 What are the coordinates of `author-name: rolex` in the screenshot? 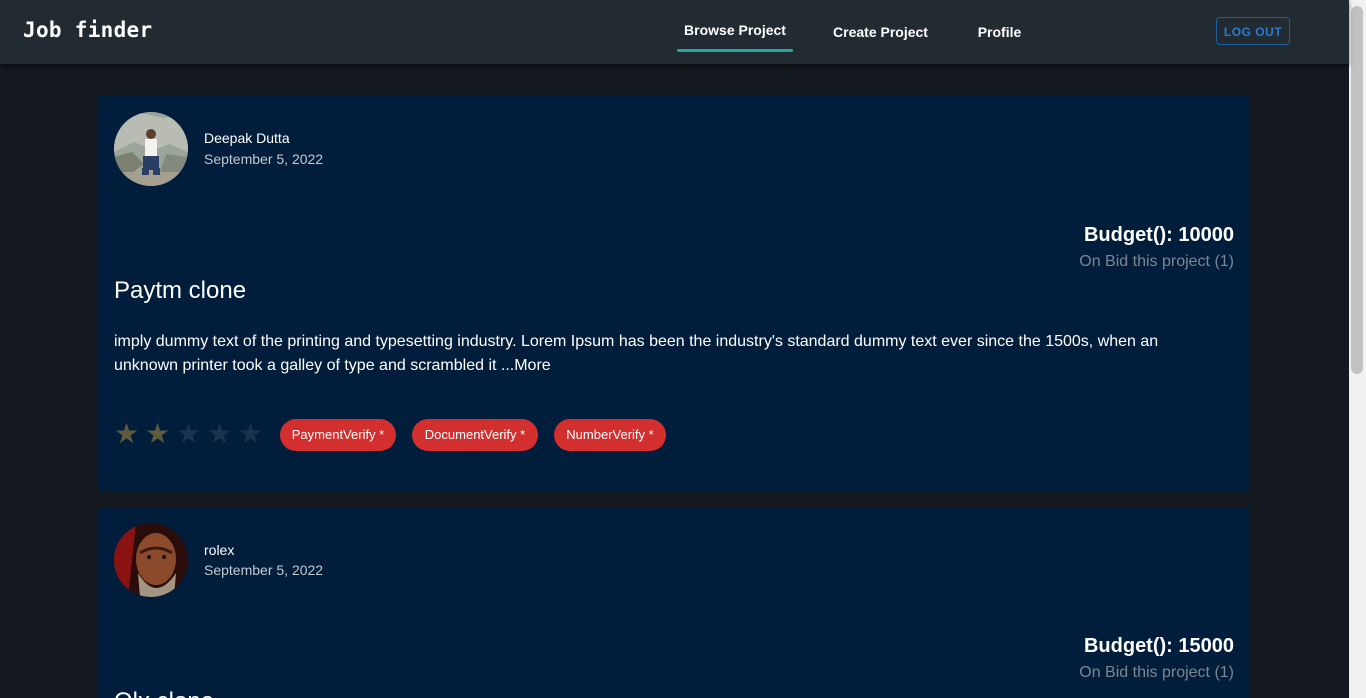 It's located at (219, 550).